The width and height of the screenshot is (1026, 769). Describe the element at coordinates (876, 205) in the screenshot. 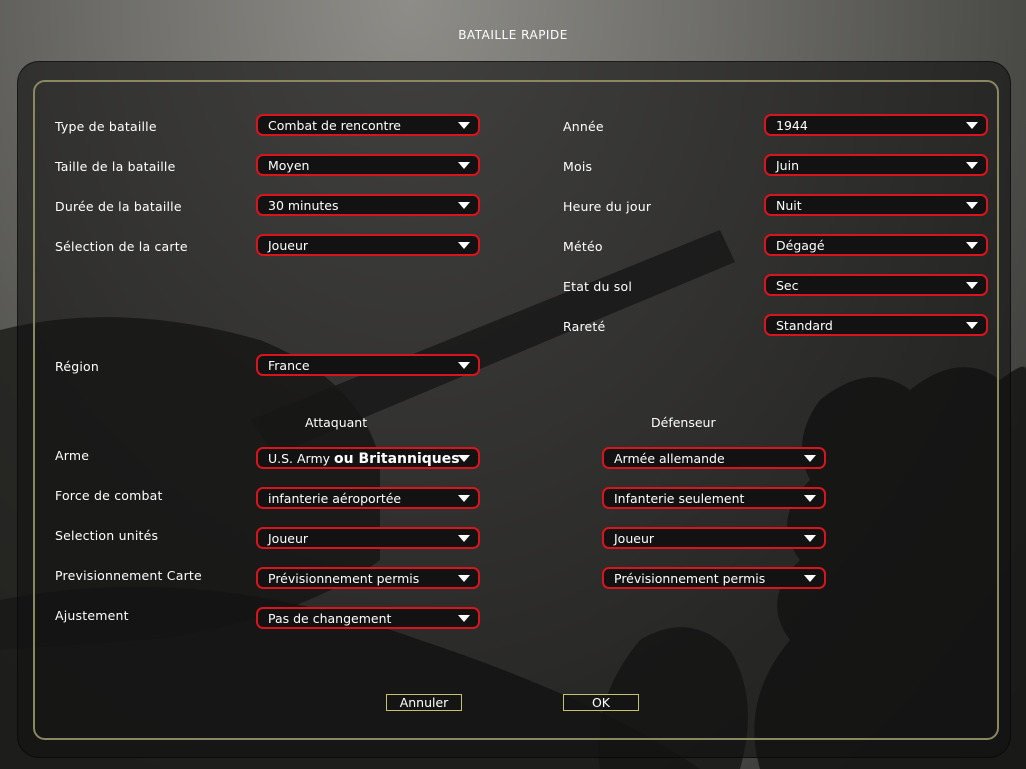

I see `time-of-day-dropdown: Nuit` at that location.